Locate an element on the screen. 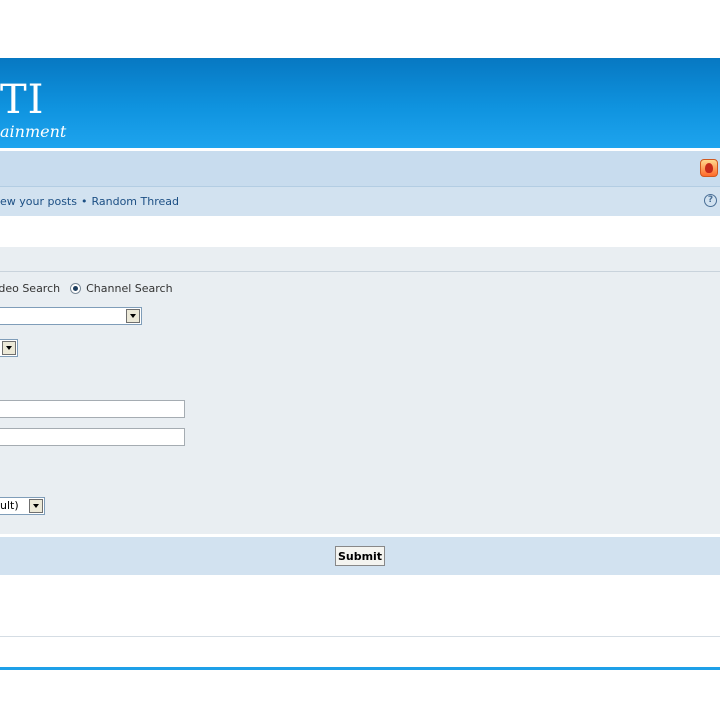 This screenshot has width=720, height=720. footer-bar is located at coordinates (360, 668).